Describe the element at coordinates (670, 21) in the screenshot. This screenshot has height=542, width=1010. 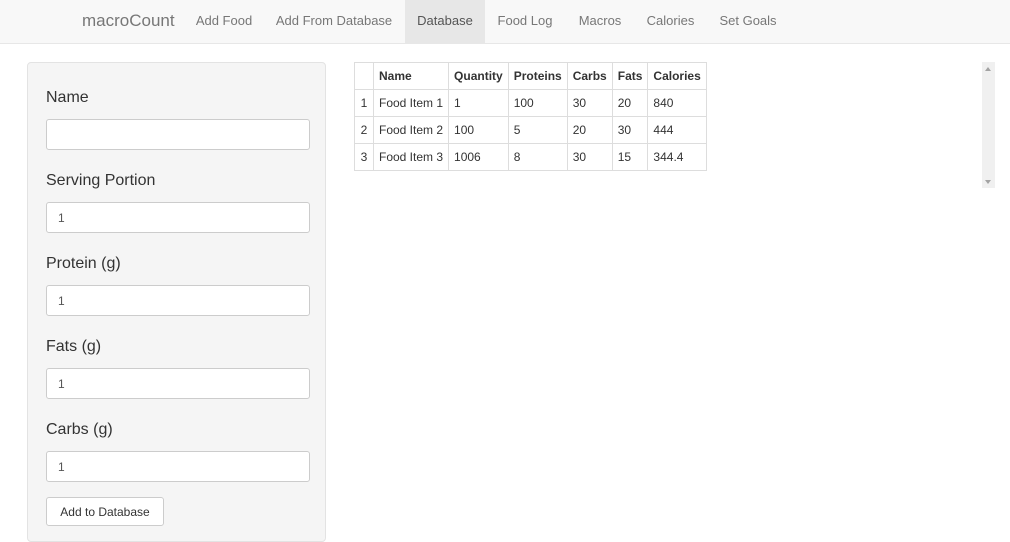
I see `nav-item-calories: Calories` at that location.